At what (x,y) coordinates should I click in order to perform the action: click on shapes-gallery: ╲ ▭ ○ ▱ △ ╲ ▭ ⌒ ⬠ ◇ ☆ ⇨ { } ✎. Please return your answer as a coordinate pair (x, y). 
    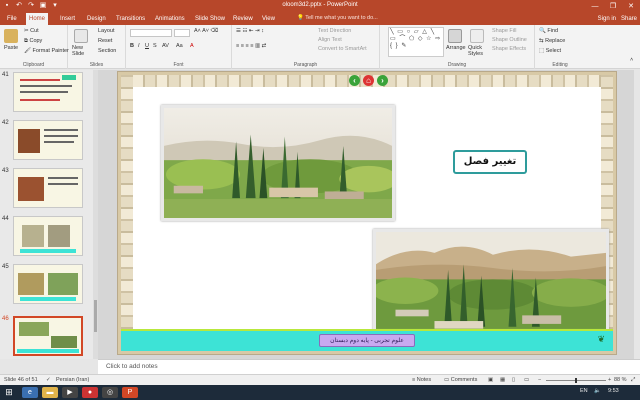
    Looking at the image, I should click on (416, 42).